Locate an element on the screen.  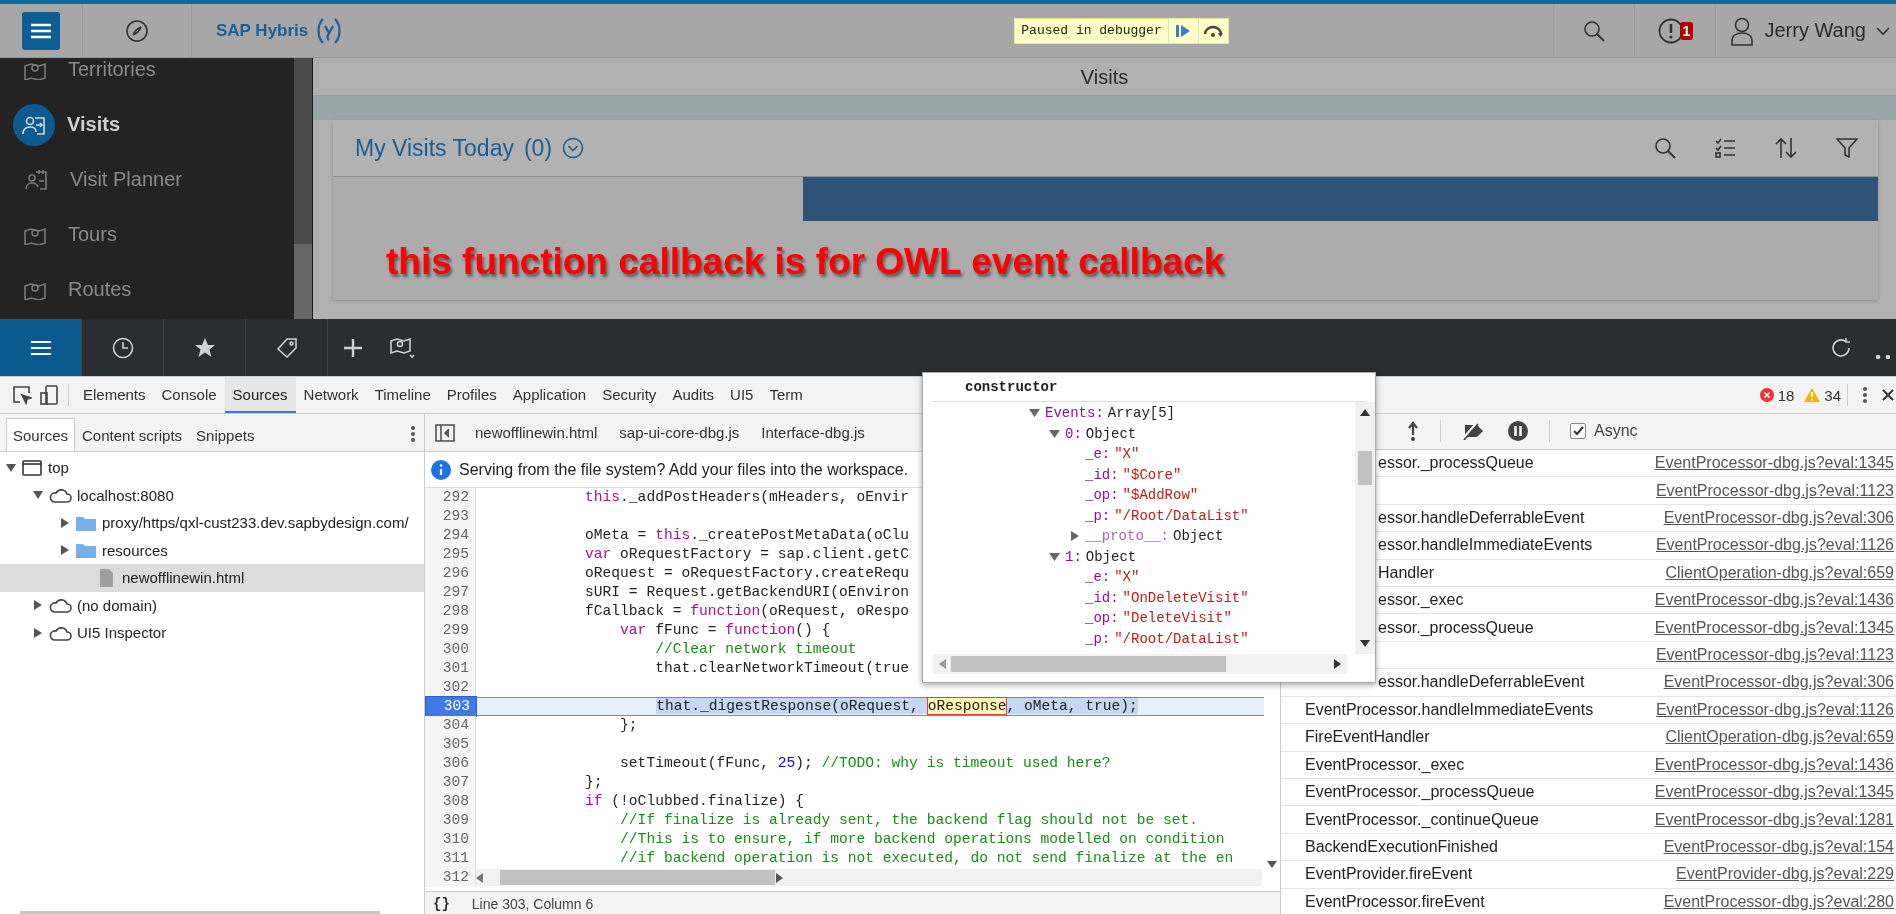
line-number: 303 is located at coordinates (451, 706).